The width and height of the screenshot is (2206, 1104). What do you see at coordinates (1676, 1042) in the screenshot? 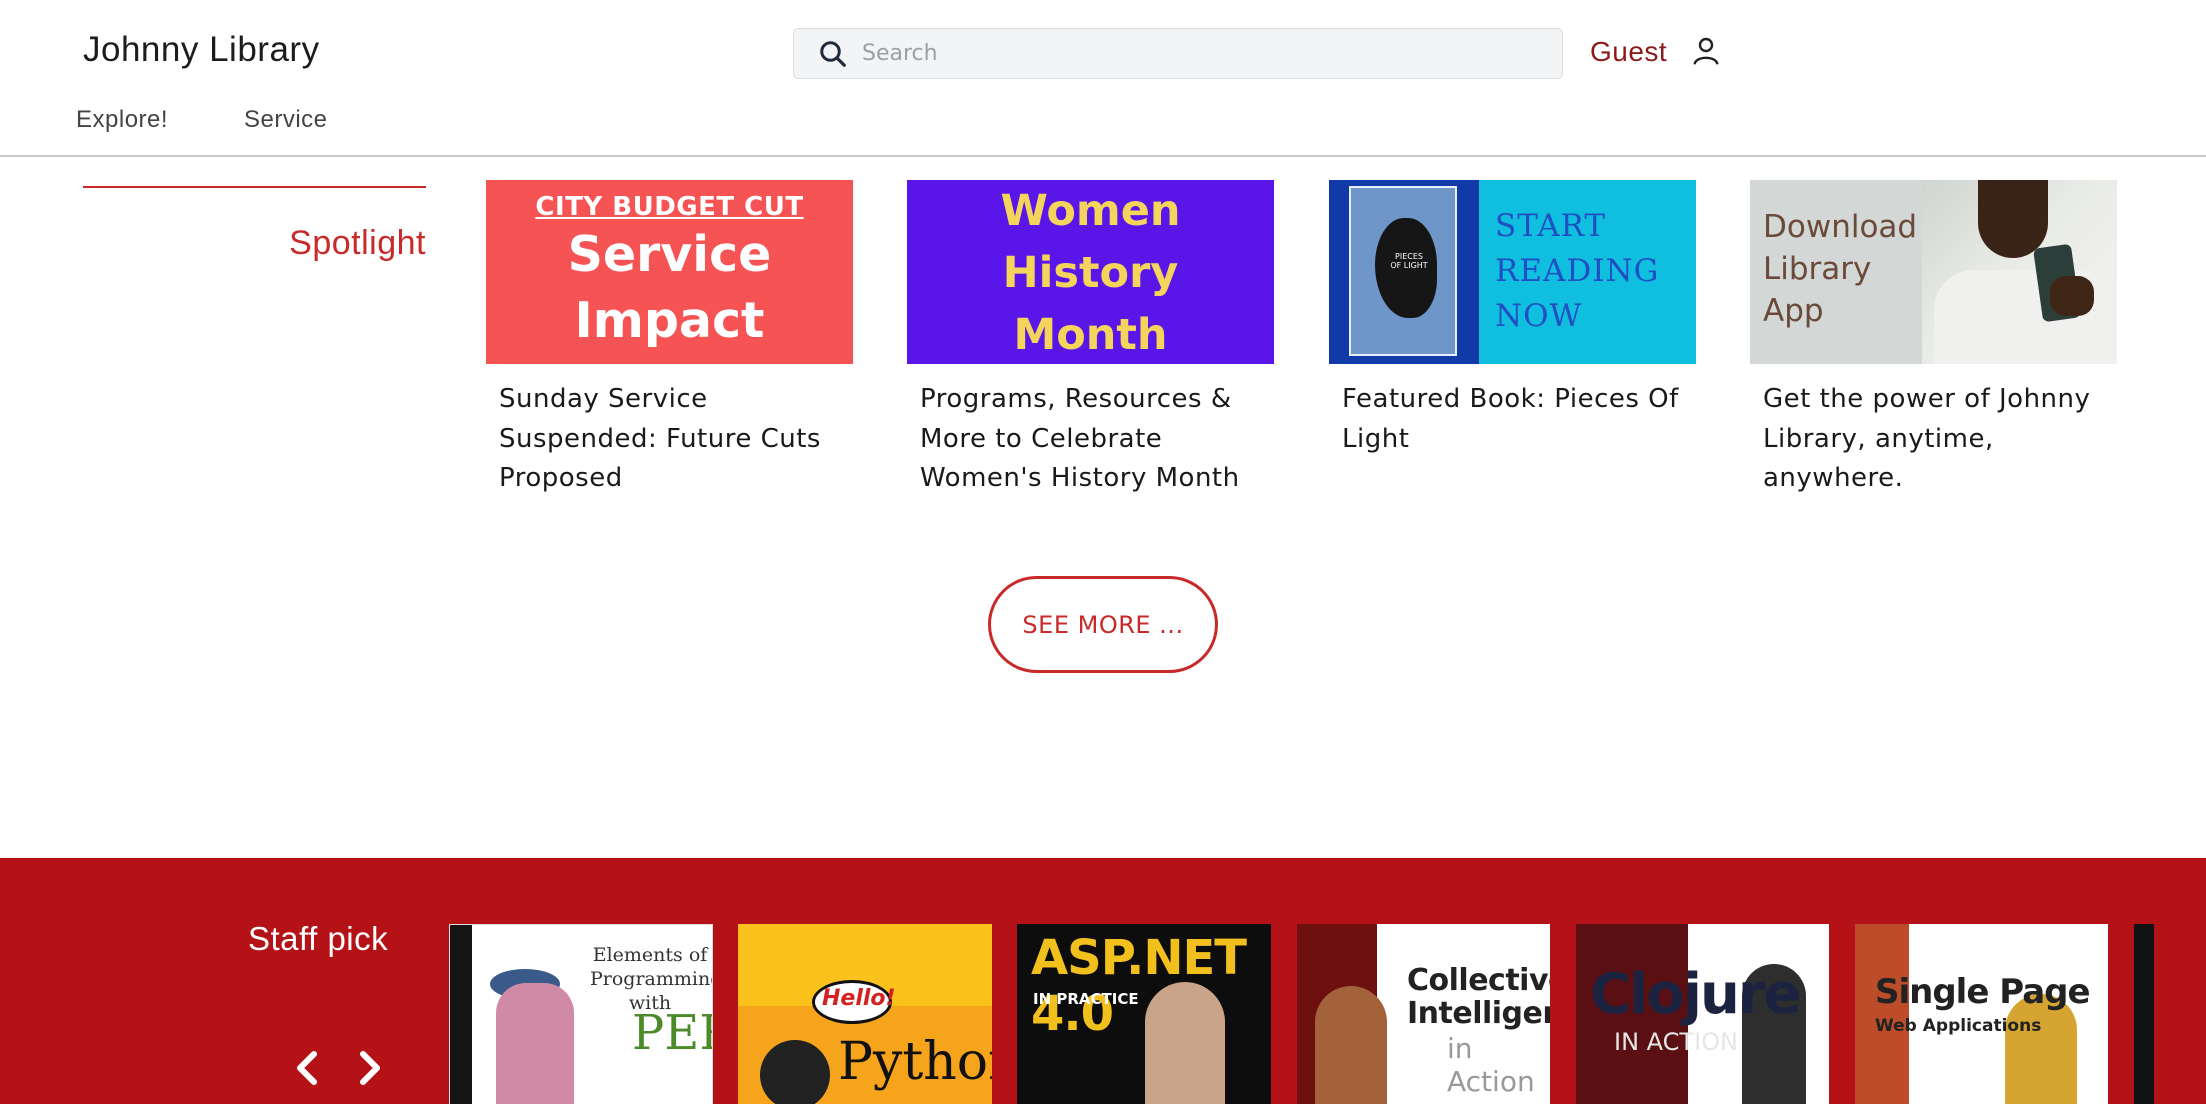
I see `book-subtitle: IN ACTION` at bounding box center [1676, 1042].